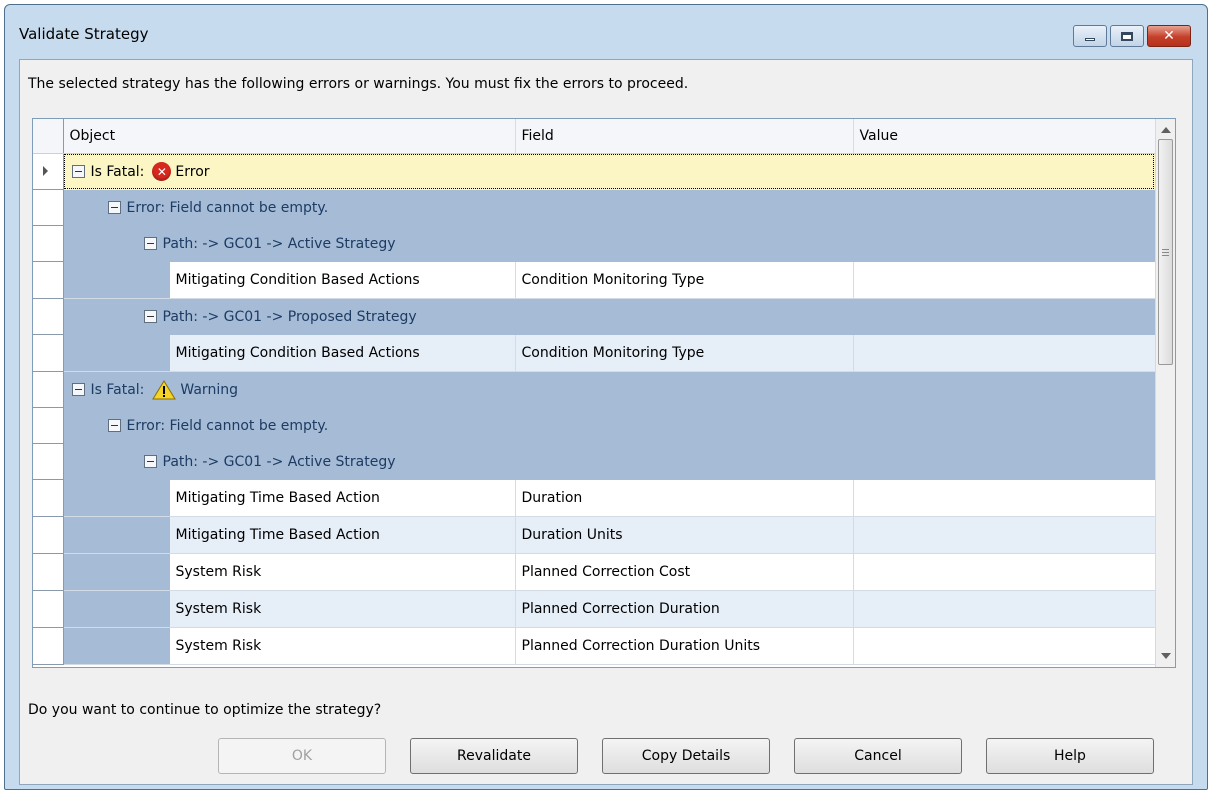 The width and height of the screenshot is (1213, 794). What do you see at coordinates (684, 609) in the screenshot?
I see `cell-field: Planned Correction Duration` at bounding box center [684, 609].